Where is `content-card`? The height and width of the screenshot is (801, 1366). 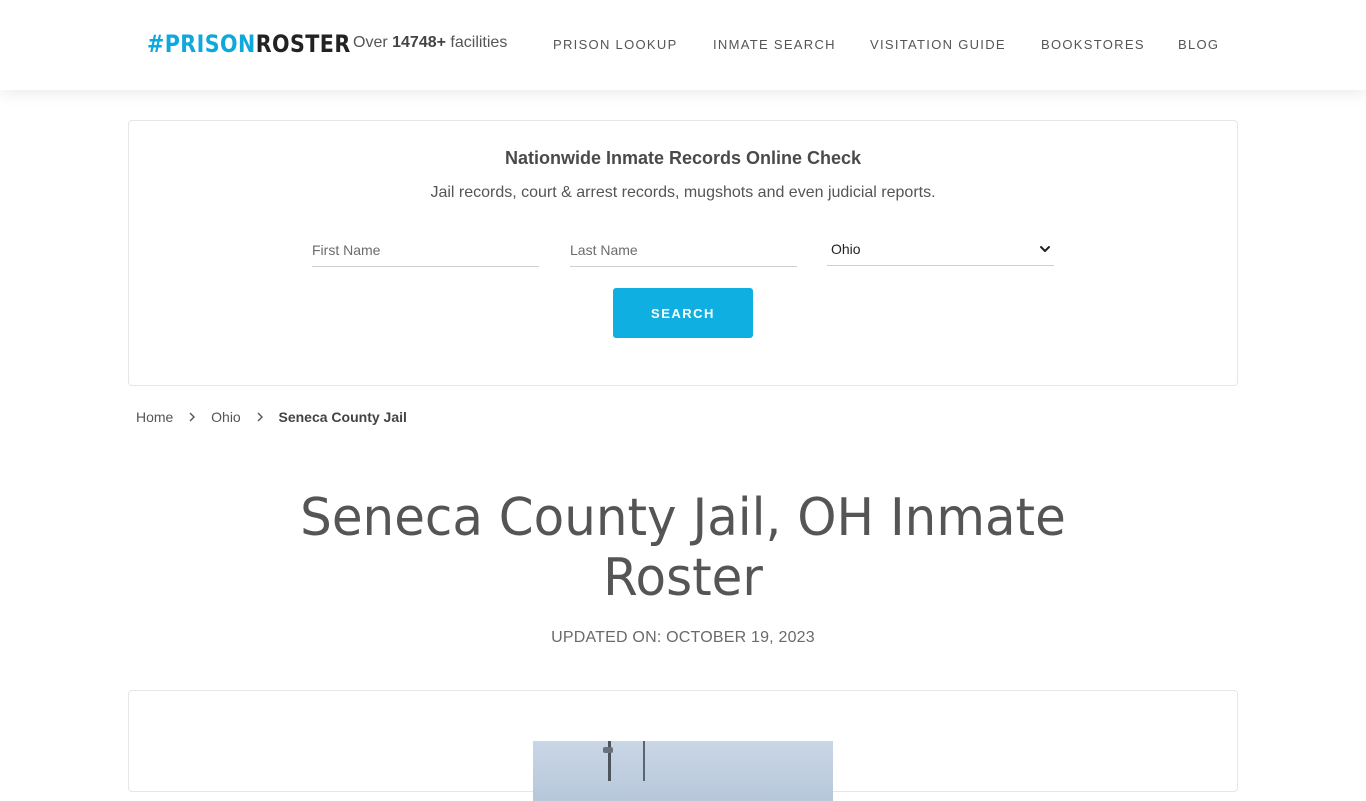
content-card is located at coordinates (683, 745).